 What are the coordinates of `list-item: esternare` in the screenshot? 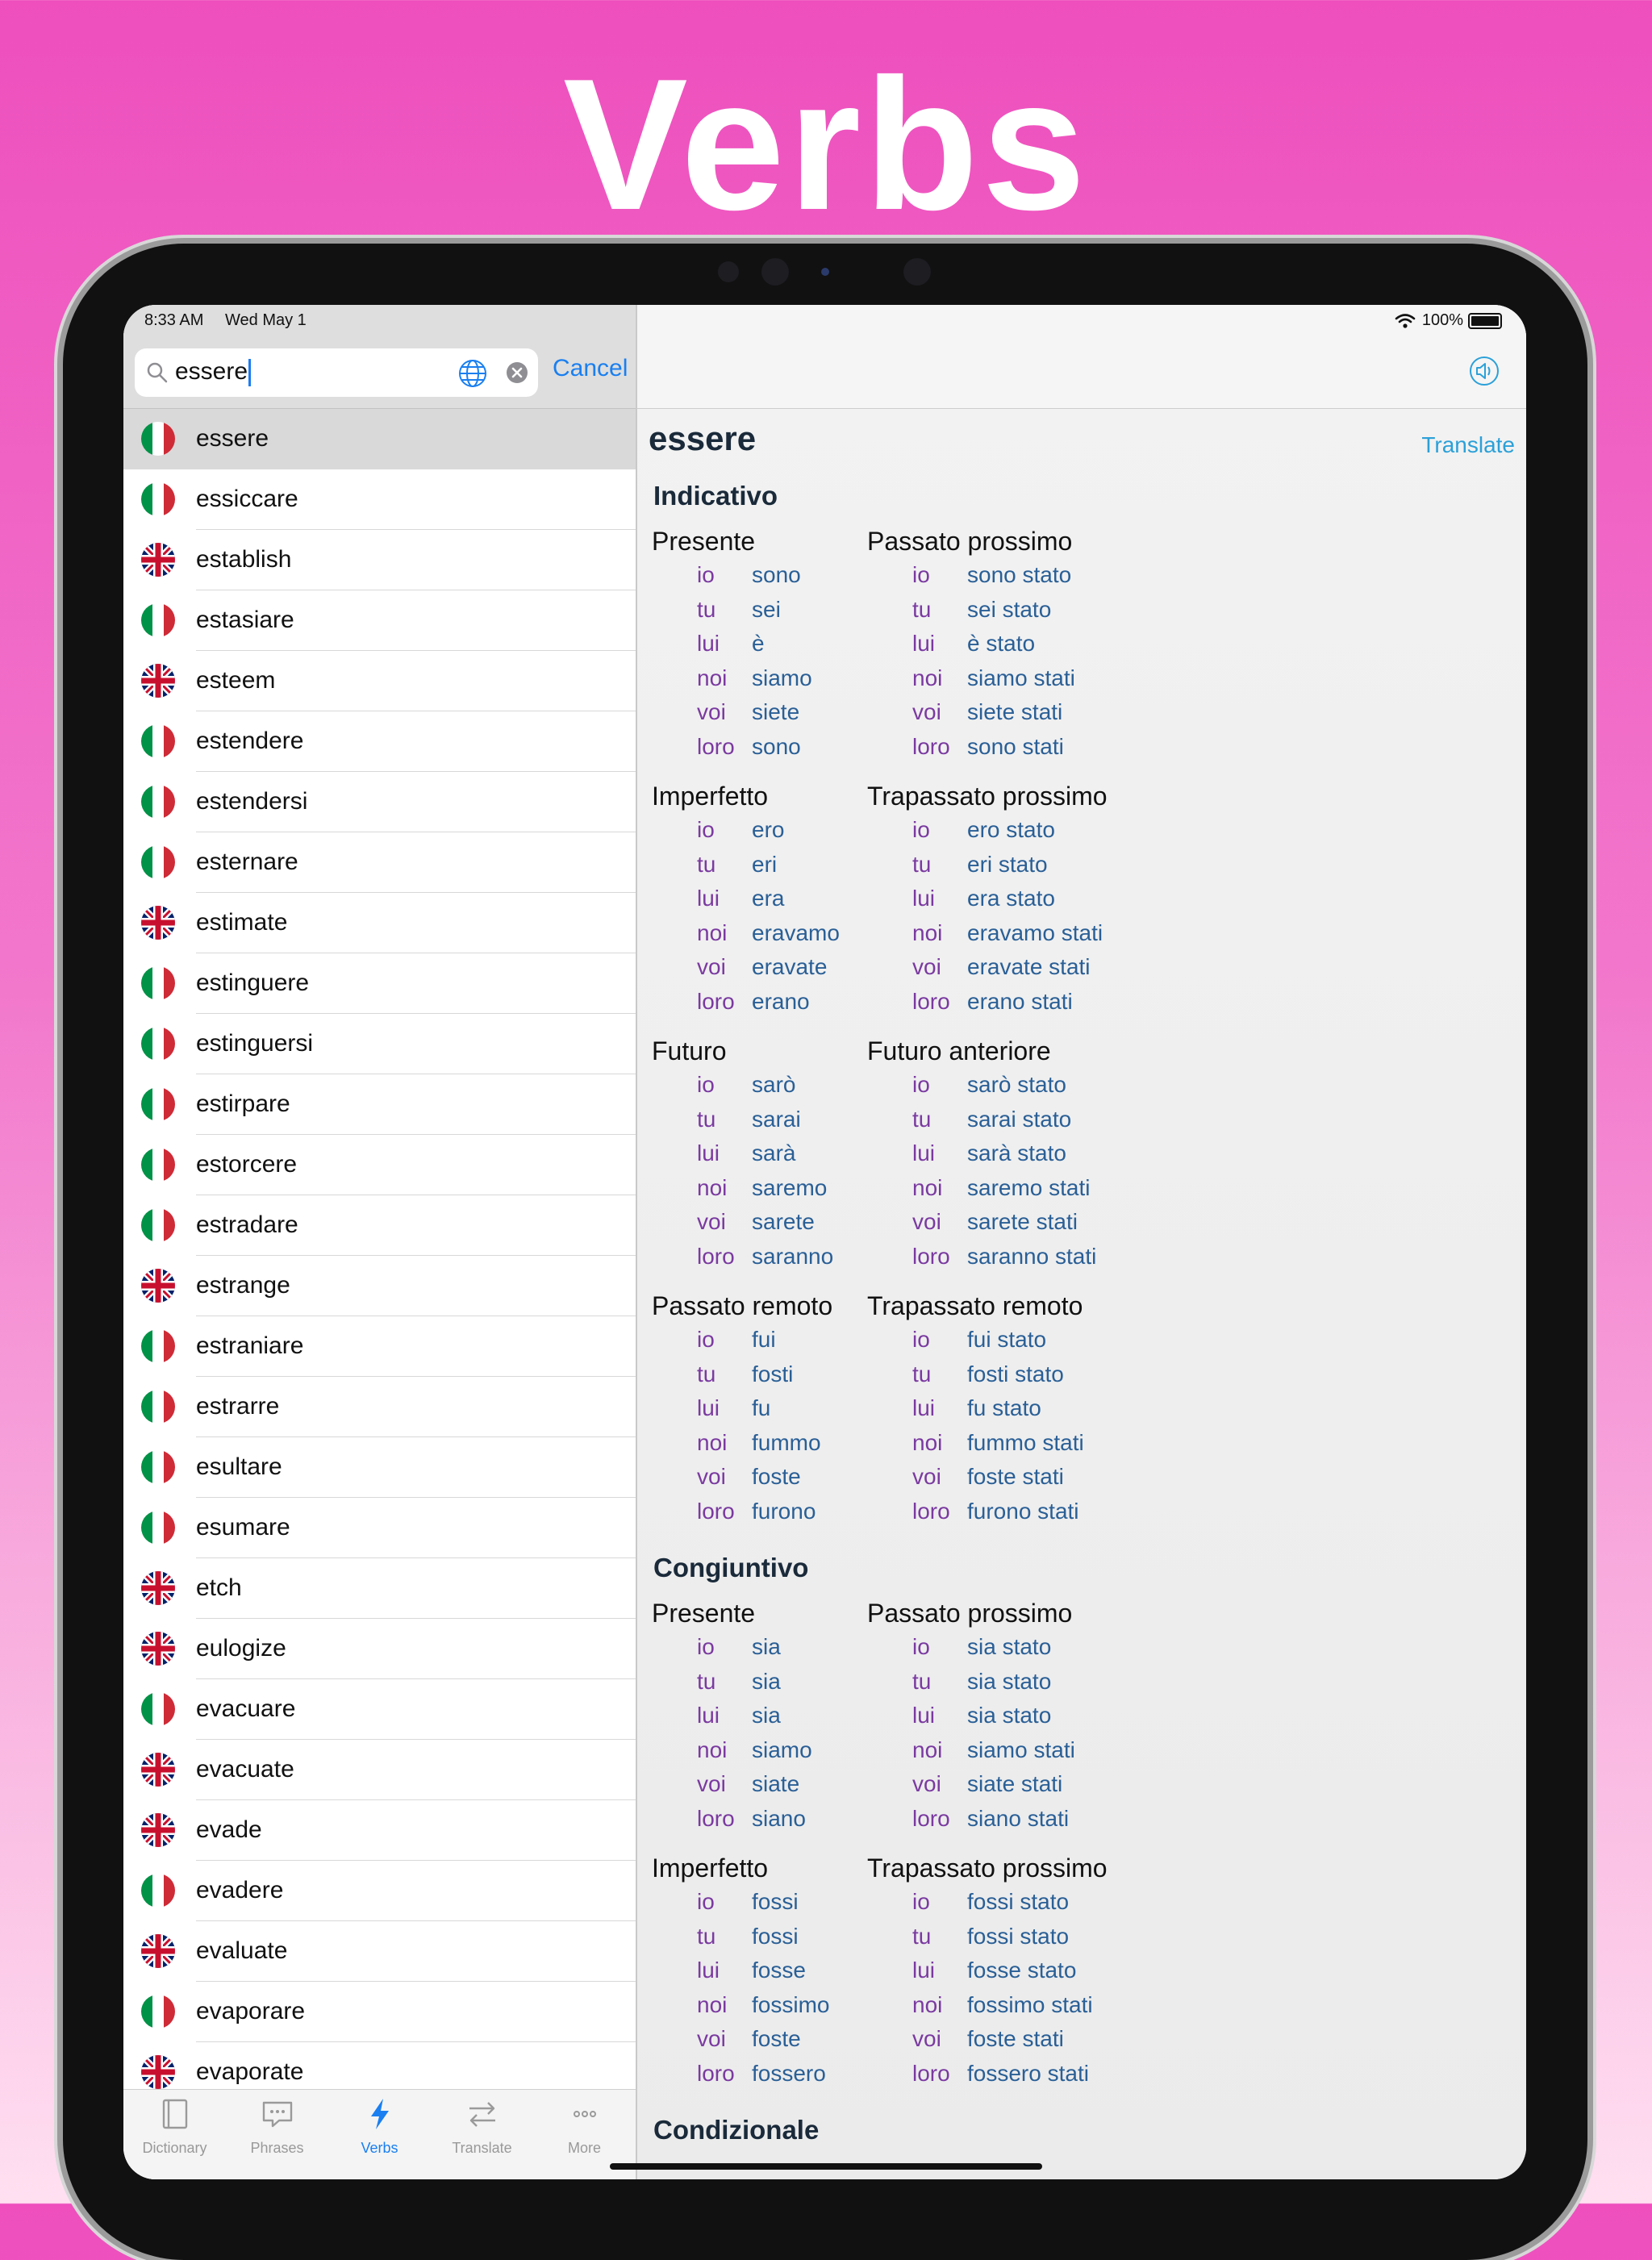 It's located at (379, 862).